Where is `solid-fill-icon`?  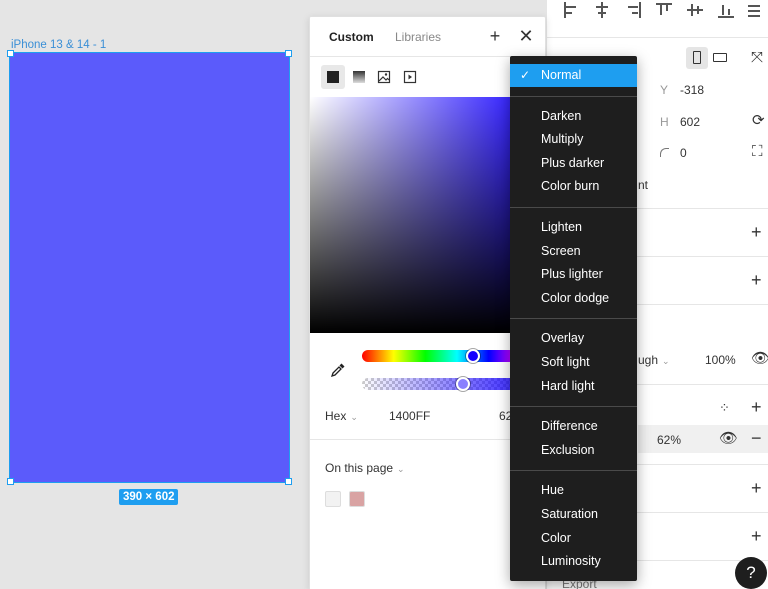
solid-fill-icon is located at coordinates (333, 77).